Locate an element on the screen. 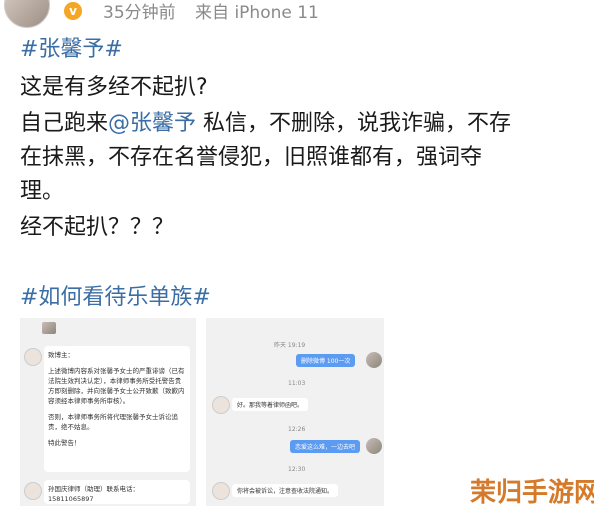 This screenshot has height=510, width=594. verified-badge-icon: v is located at coordinates (73, 11).